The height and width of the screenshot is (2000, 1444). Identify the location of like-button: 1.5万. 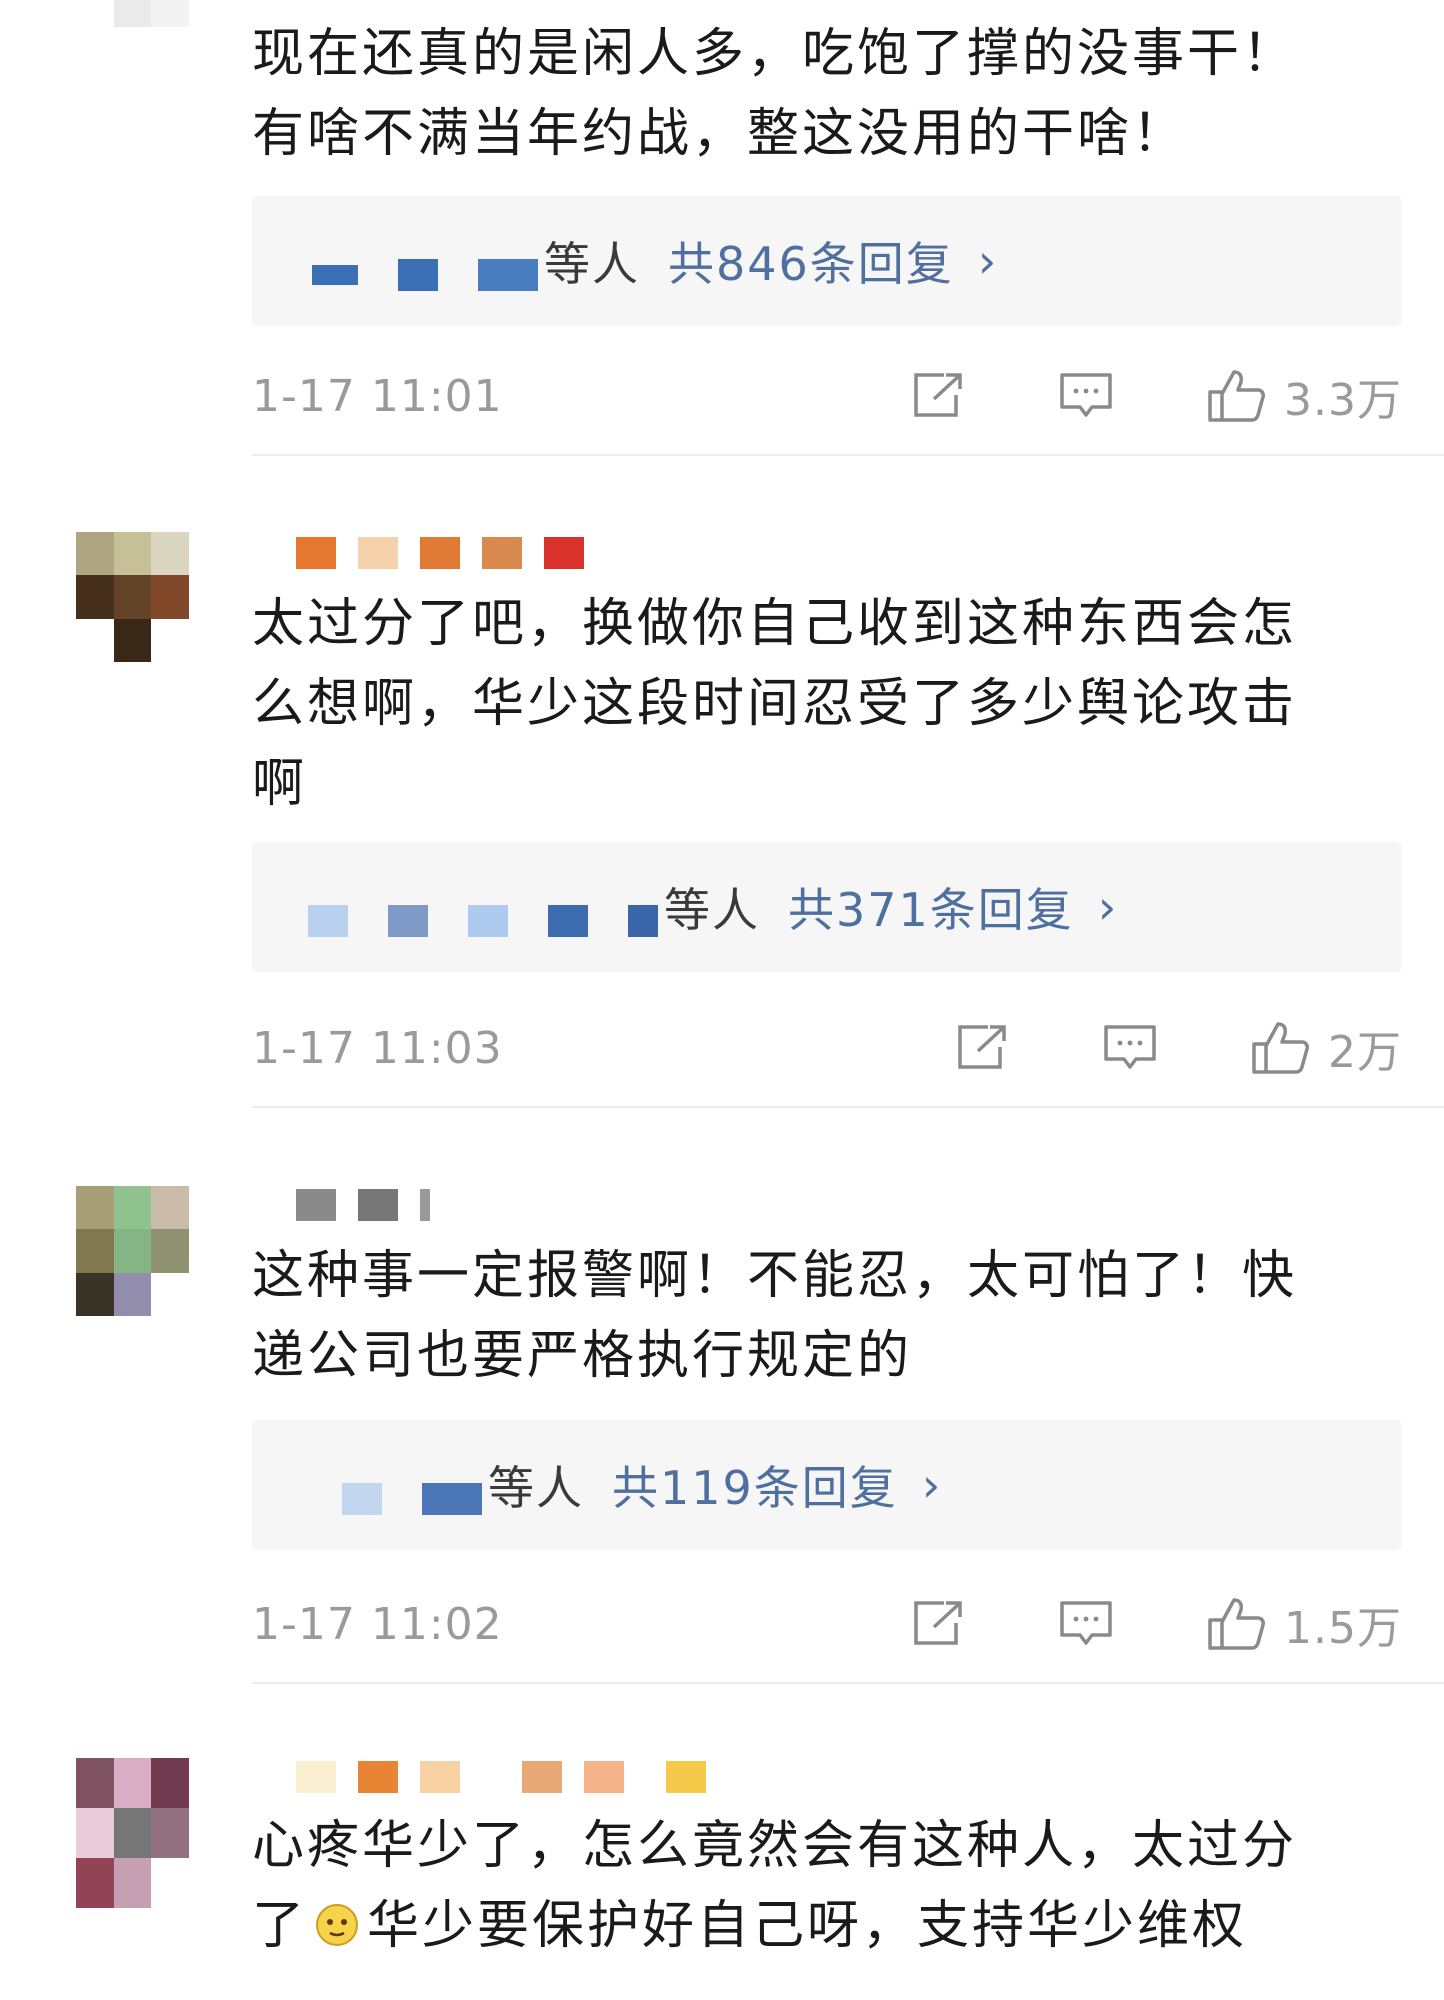
(1304, 1624).